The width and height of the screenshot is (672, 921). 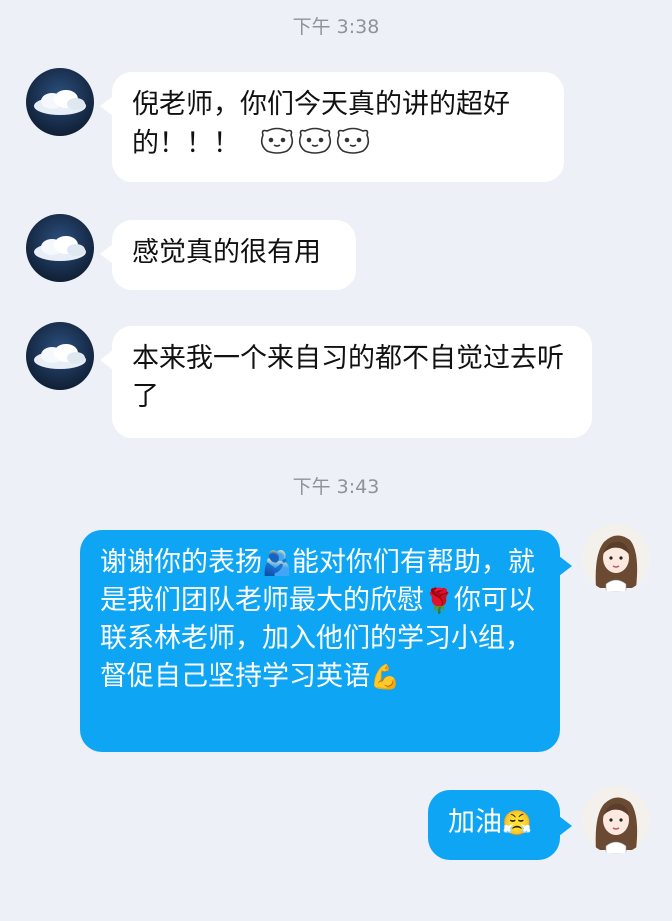 I want to click on message-bubble-incoming: 感觉真的很有用, so click(x=228, y=255).